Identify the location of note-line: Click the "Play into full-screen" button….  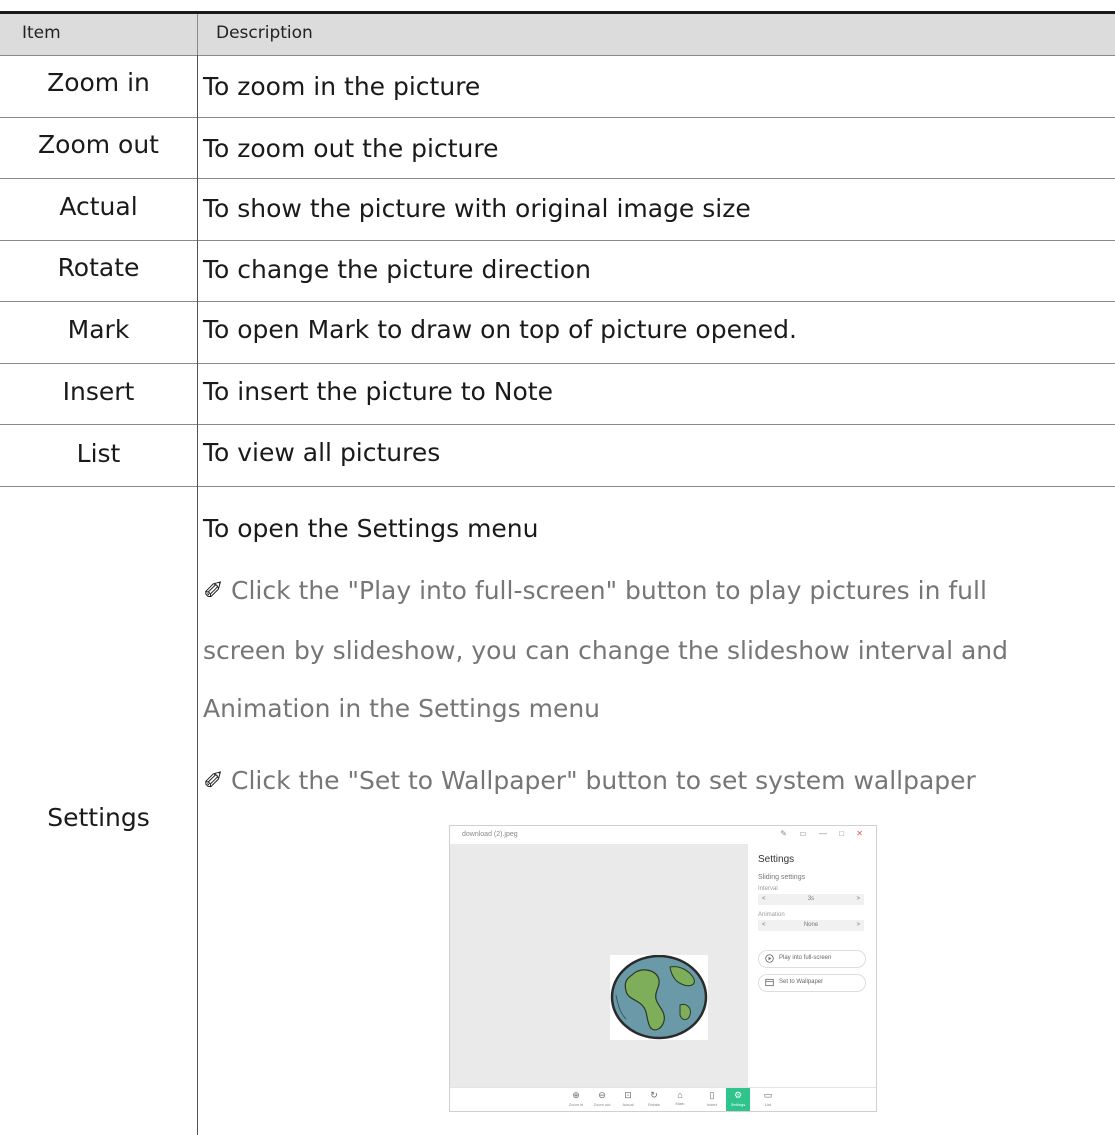
(609, 590).